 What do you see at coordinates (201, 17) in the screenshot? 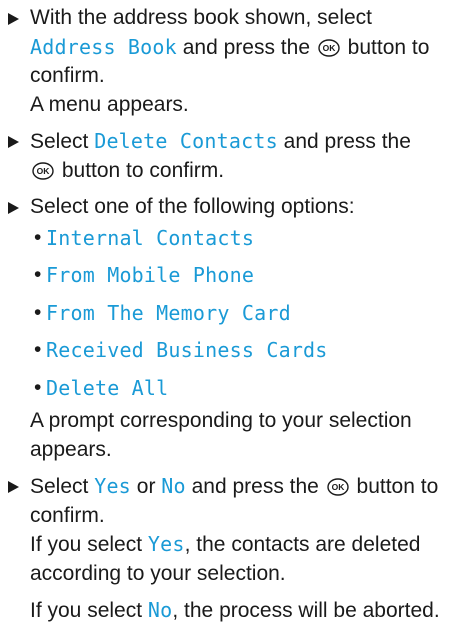
I see `step-text: With the address book shown, select` at bounding box center [201, 17].